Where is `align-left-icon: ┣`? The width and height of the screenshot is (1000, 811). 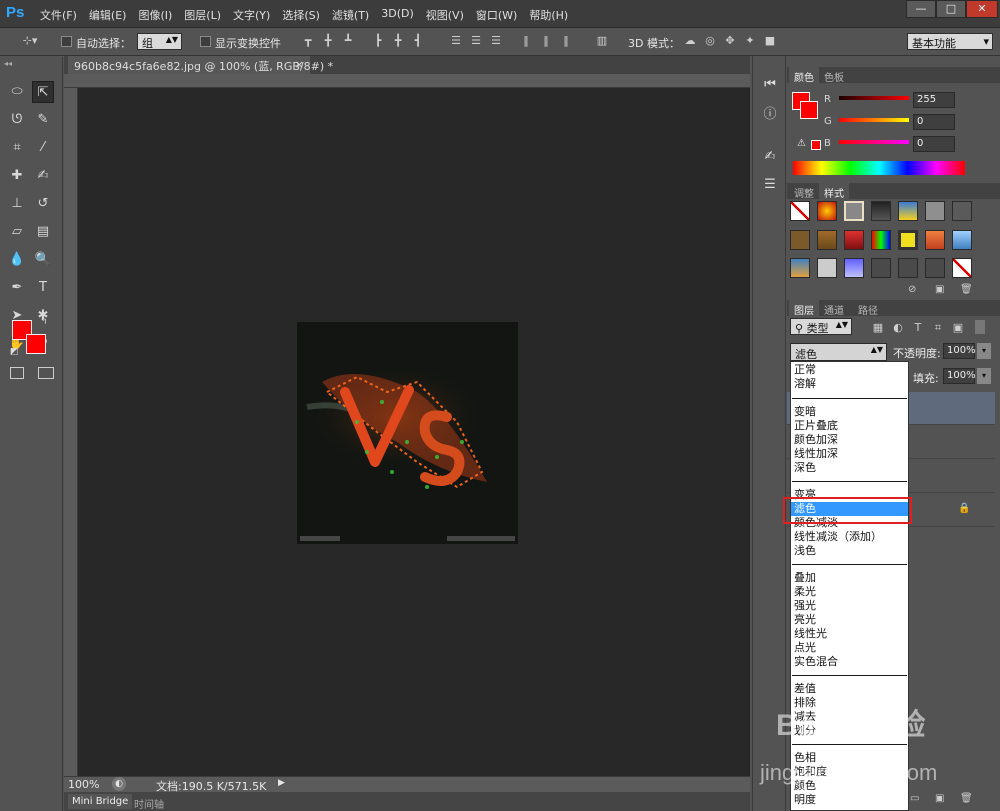 align-left-icon: ┣ is located at coordinates (378, 41).